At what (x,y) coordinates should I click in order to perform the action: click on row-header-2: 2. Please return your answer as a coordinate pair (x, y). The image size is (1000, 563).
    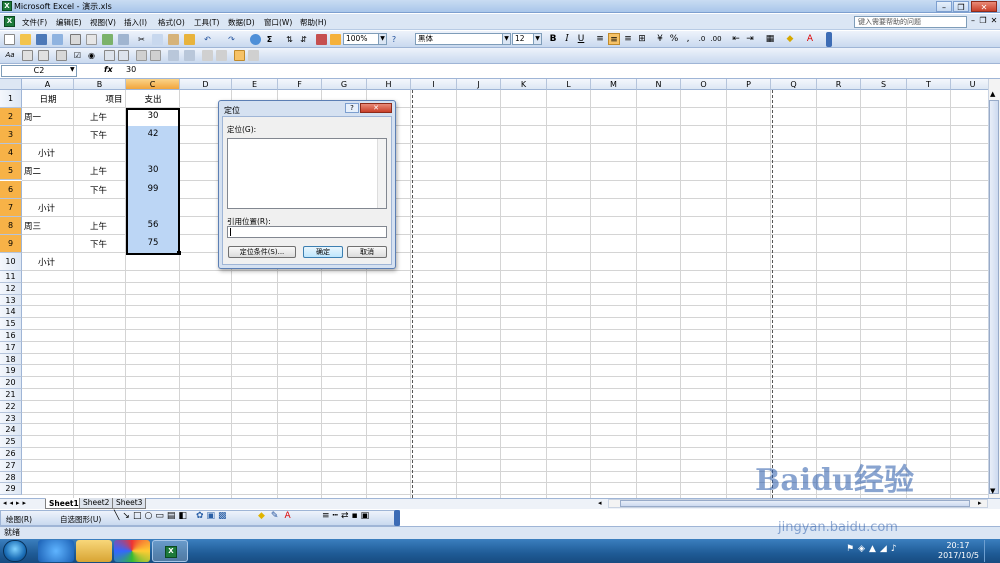
    Looking at the image, I should click on (11, 117).